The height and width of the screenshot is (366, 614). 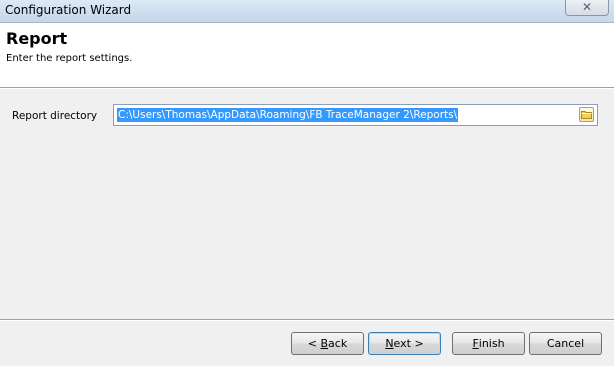 I want to click on page-subtitle: Enter the report settings., so click(x=69, y=58).